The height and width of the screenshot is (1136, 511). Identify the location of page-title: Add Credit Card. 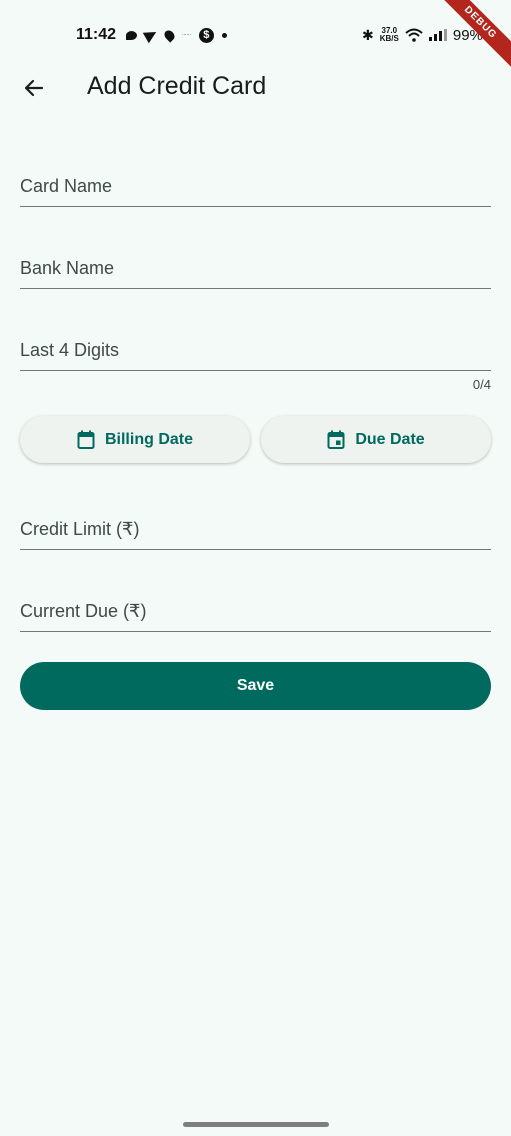
(177, 86).